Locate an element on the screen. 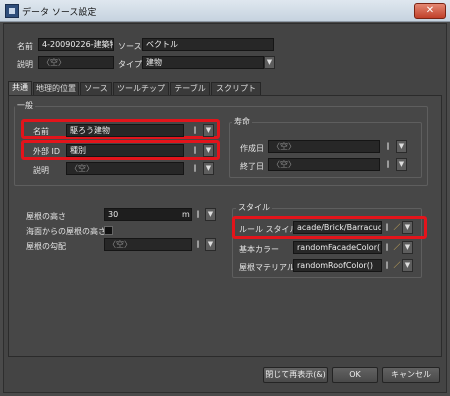  roof-height-unit: m is located at coordinates (186, 214).